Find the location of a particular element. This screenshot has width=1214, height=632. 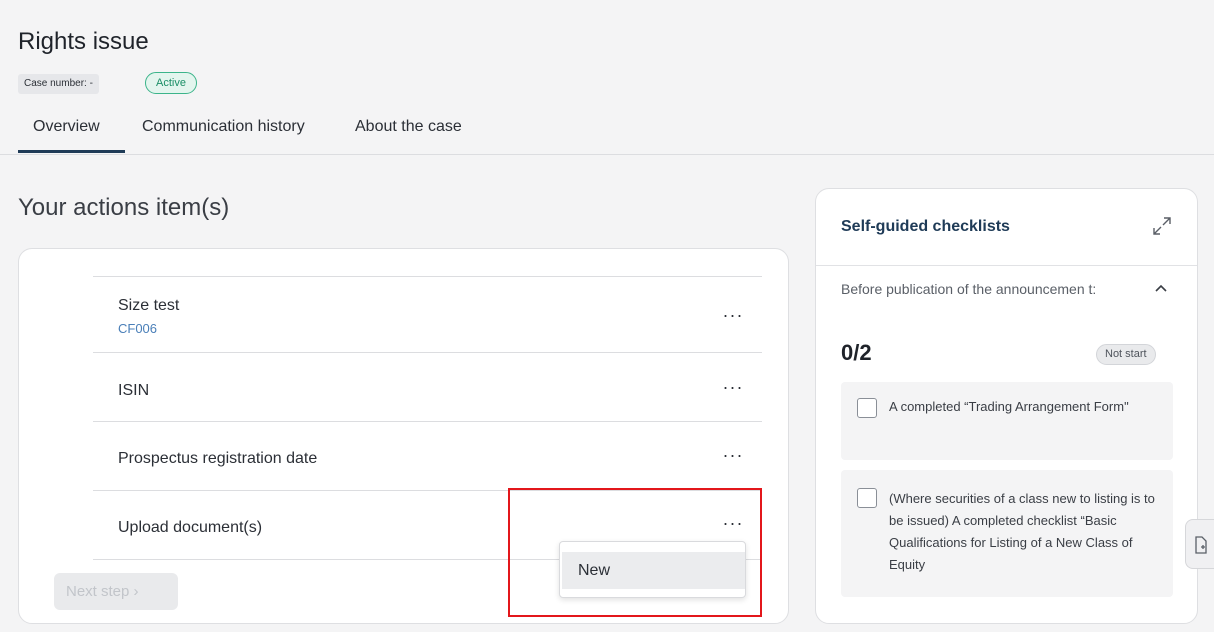

action-item-label: Prospectus registration date is located at coordinates (218, 458).